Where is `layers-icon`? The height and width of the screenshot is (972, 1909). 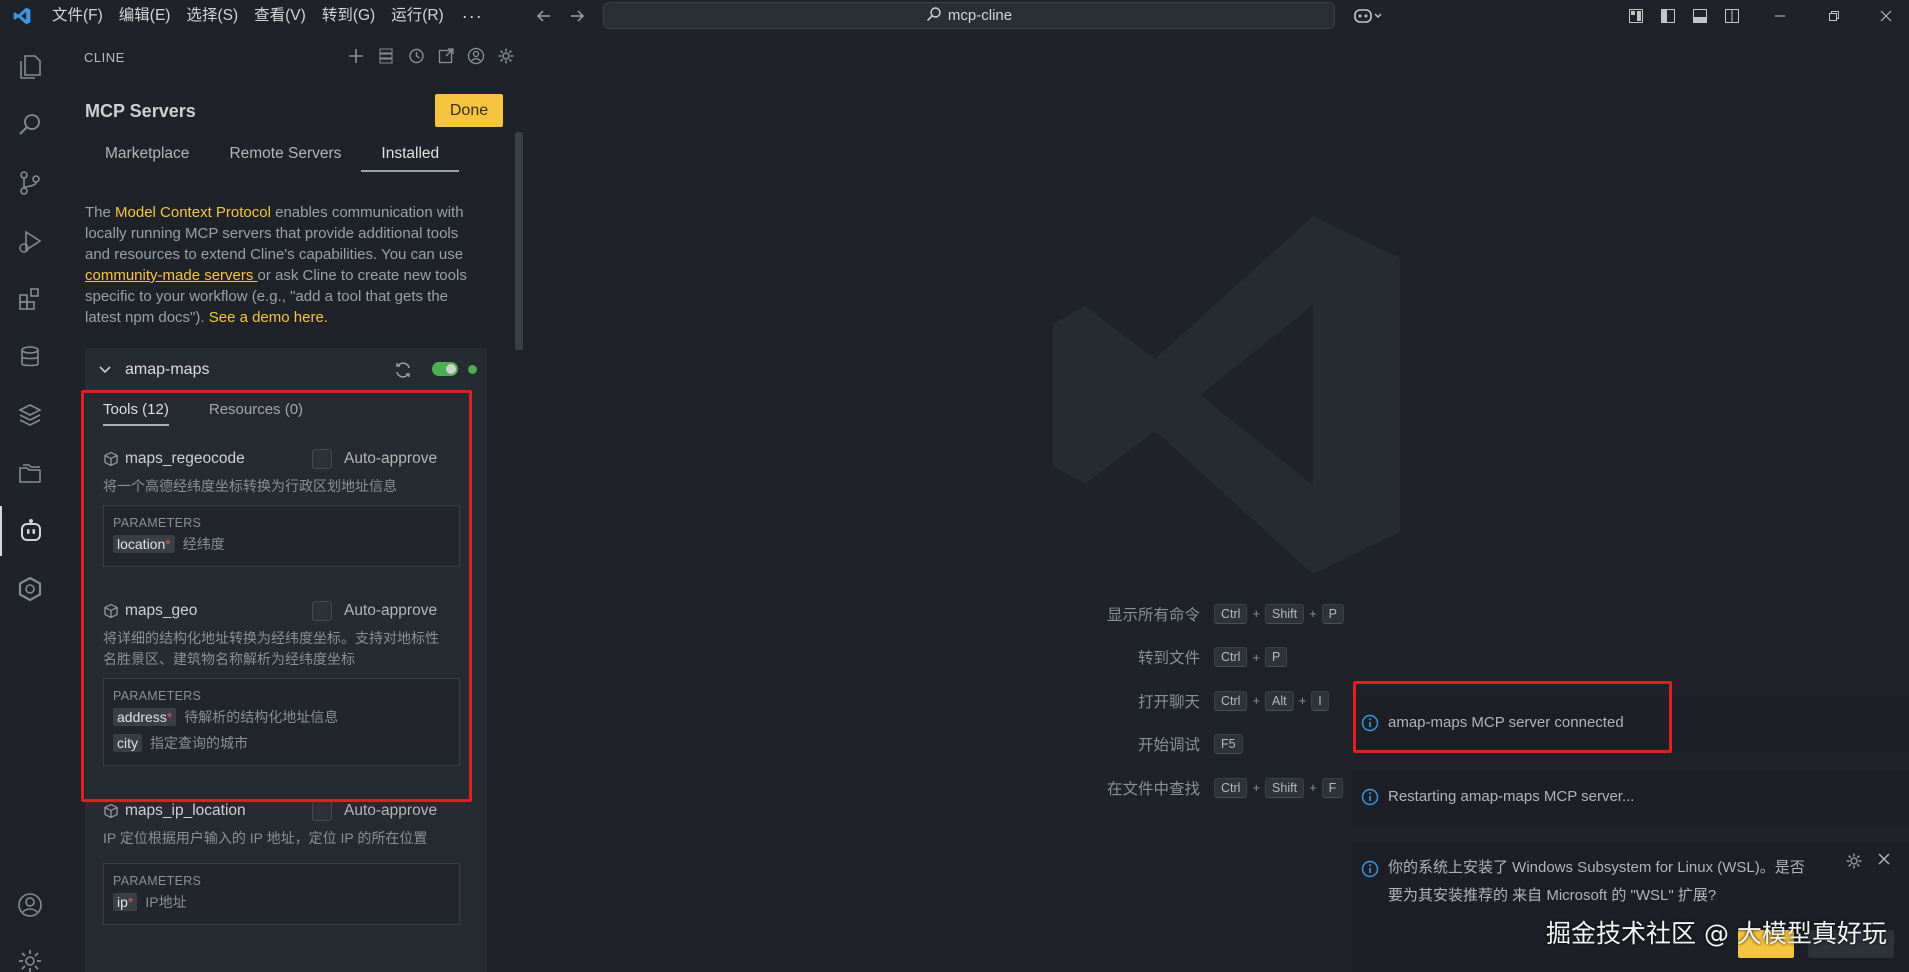
layers-icon is located at coordinates (30, 415).